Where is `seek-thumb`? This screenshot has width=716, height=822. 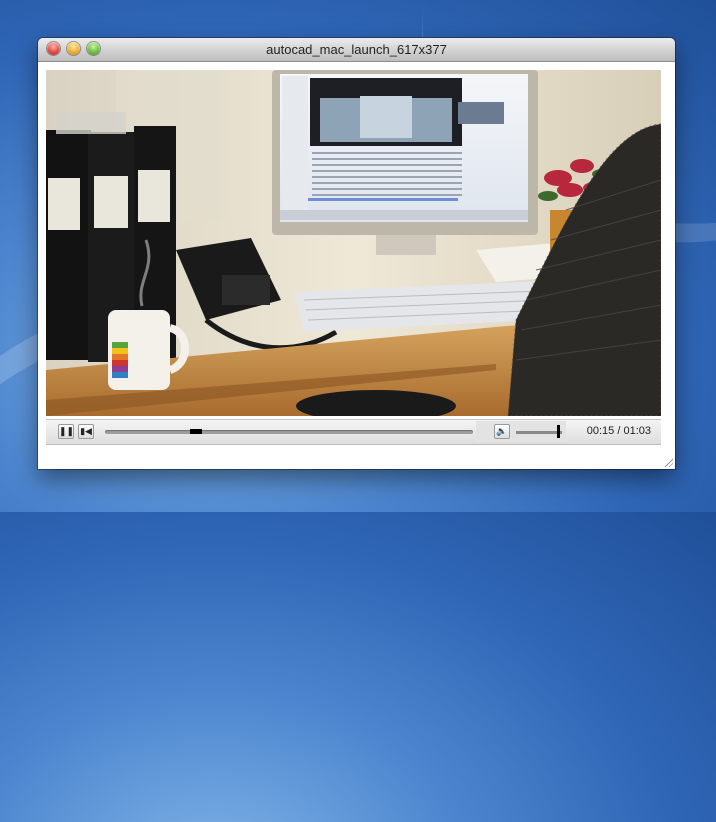
seek-thumb is located at coordinates (196, 431).